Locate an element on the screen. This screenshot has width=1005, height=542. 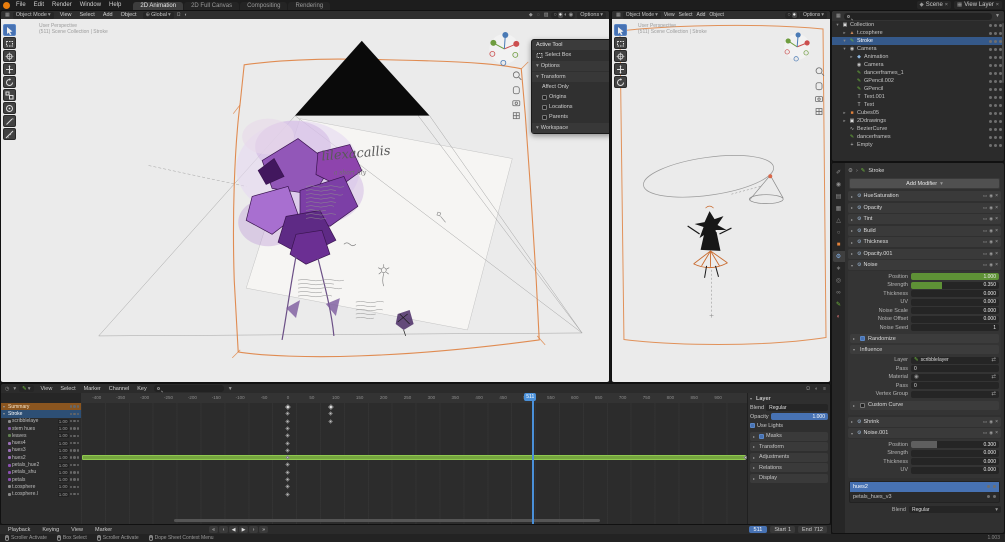
editor-type-caret: ▾ is located at coordinates (14, 389).